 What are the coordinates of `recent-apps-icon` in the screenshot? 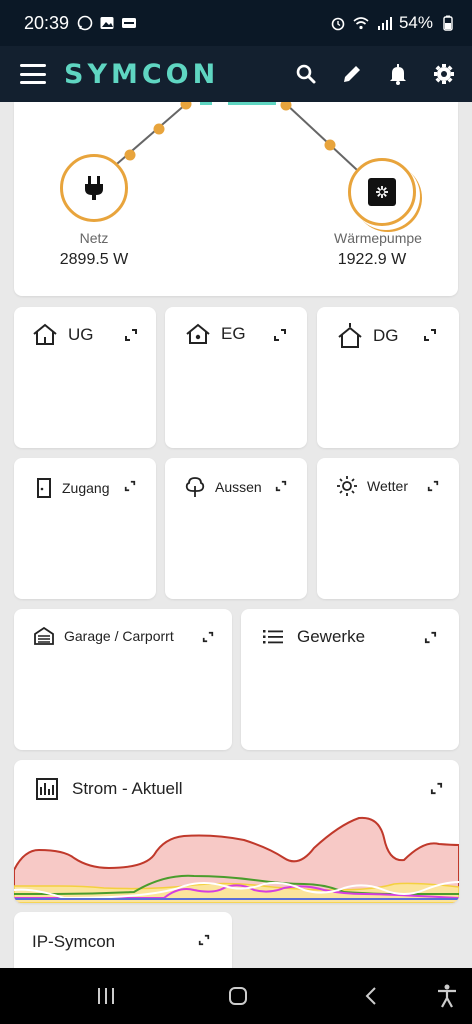 It's located at (106, 996).